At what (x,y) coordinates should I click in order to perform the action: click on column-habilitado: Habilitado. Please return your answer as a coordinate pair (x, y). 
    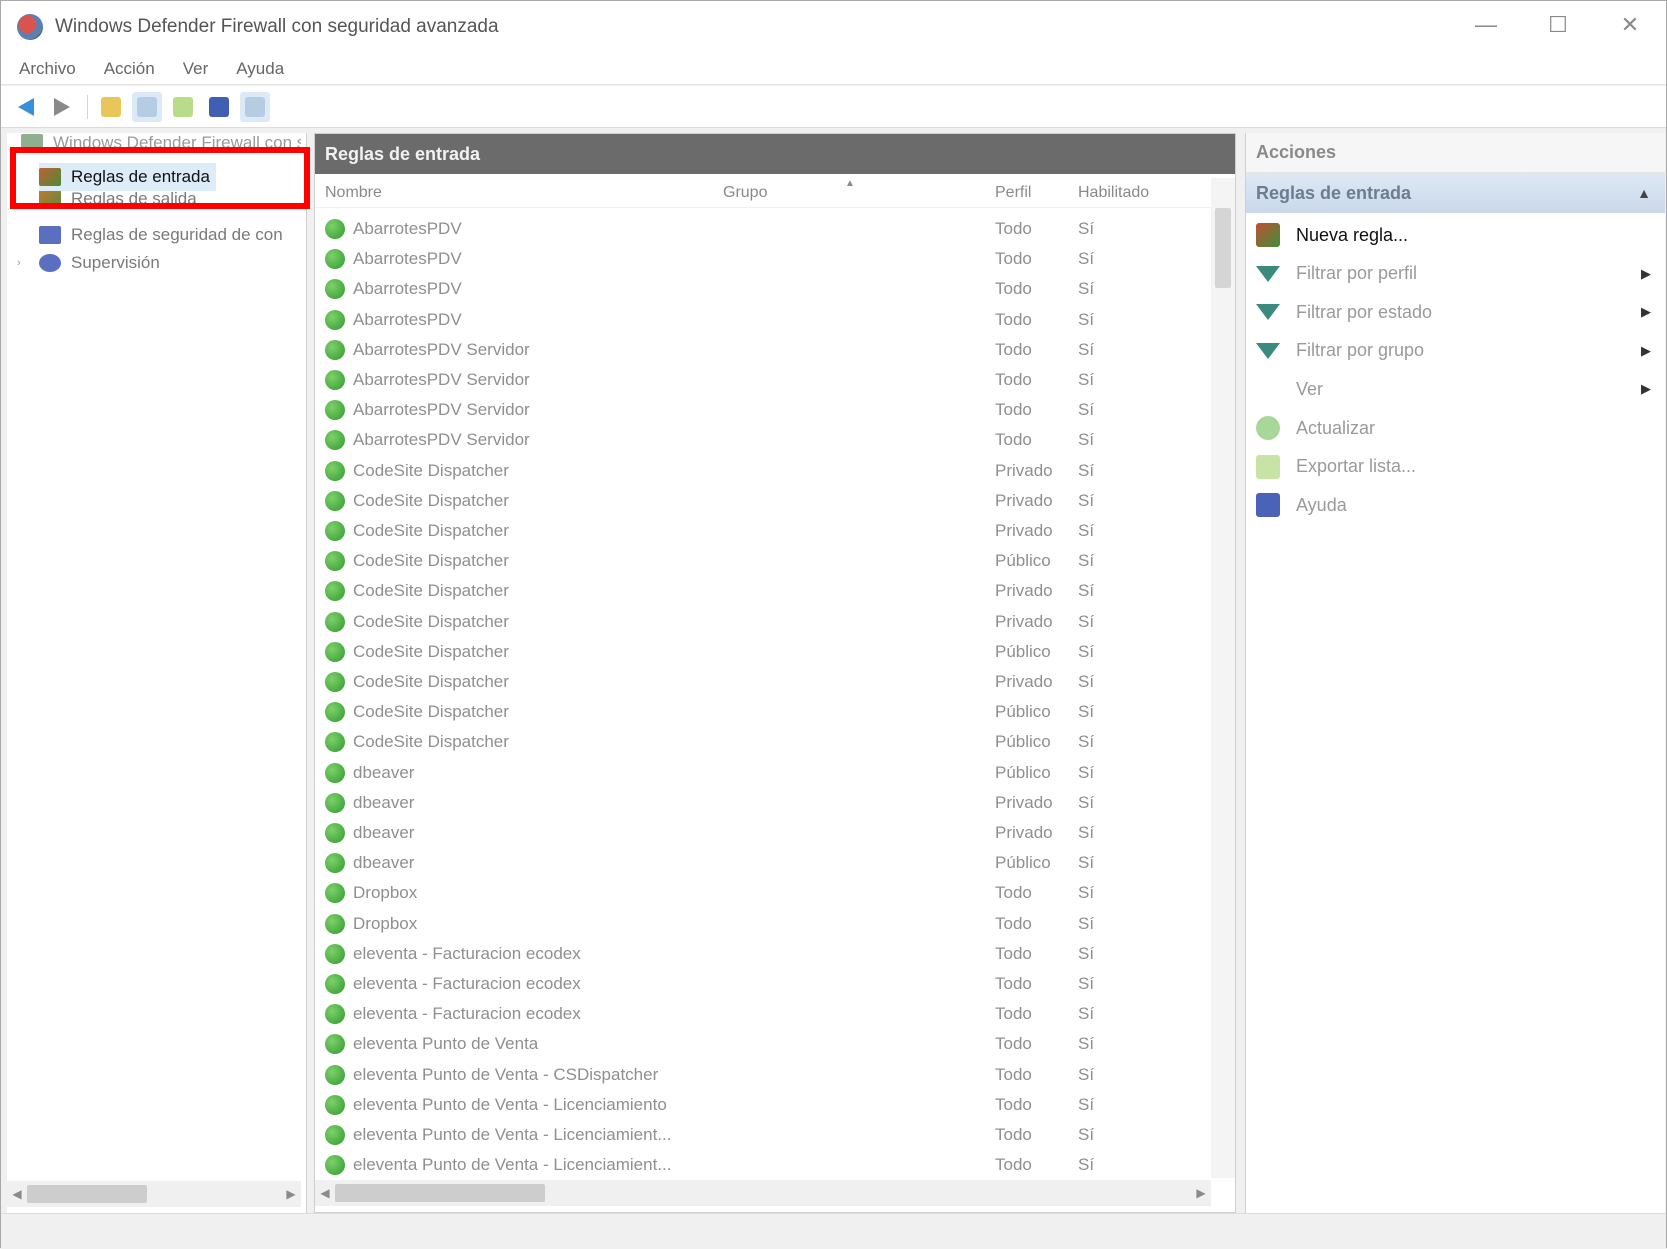
    Looking at the image, I should click on (1113, 193).